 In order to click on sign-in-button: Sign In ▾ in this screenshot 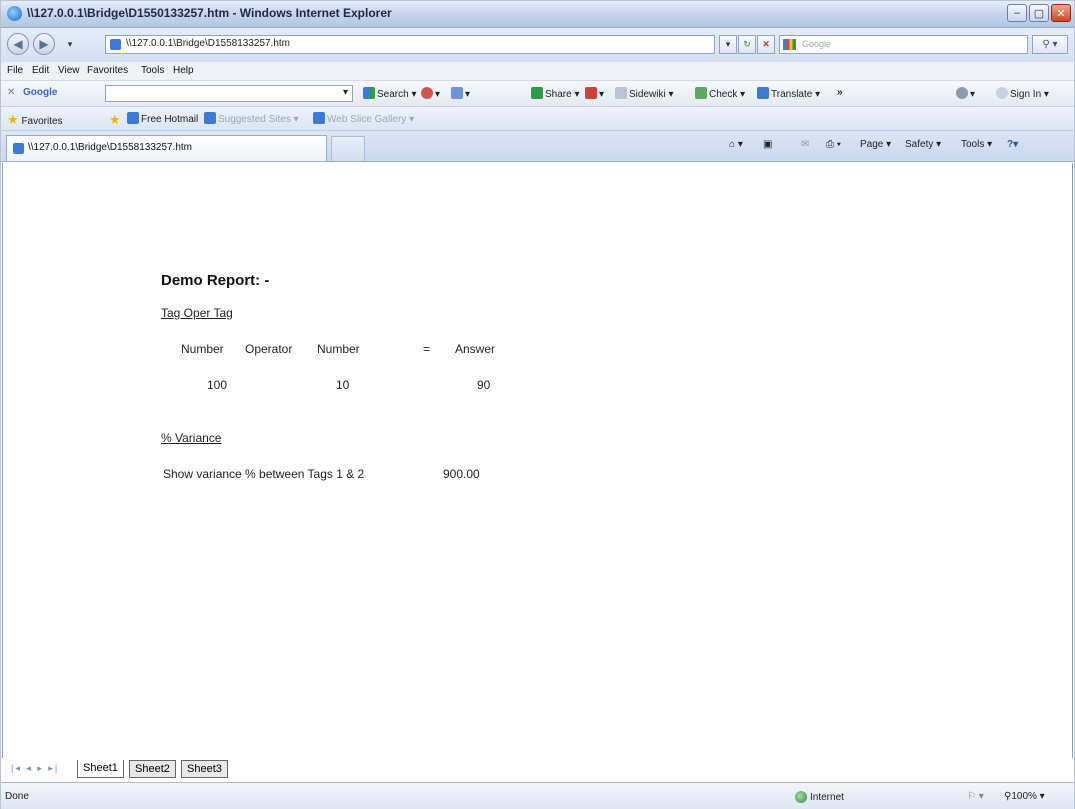, I will do `click(1022, 93)`.